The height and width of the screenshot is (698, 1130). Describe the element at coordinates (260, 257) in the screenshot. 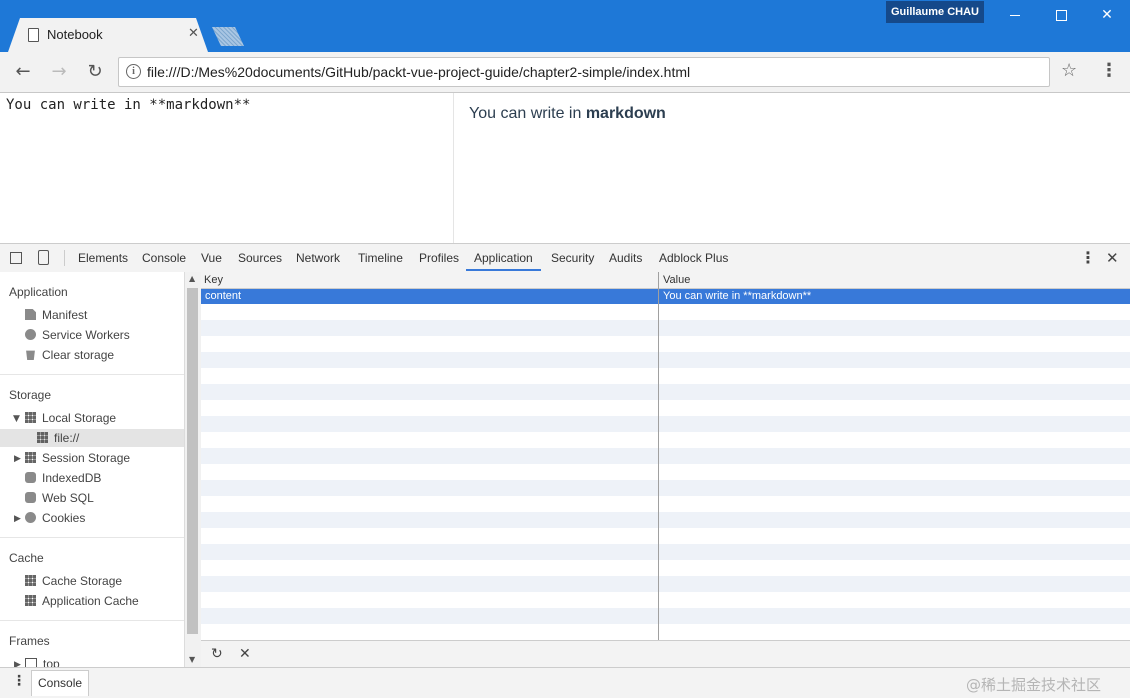

I see `tab-sources: Sources` at that location.